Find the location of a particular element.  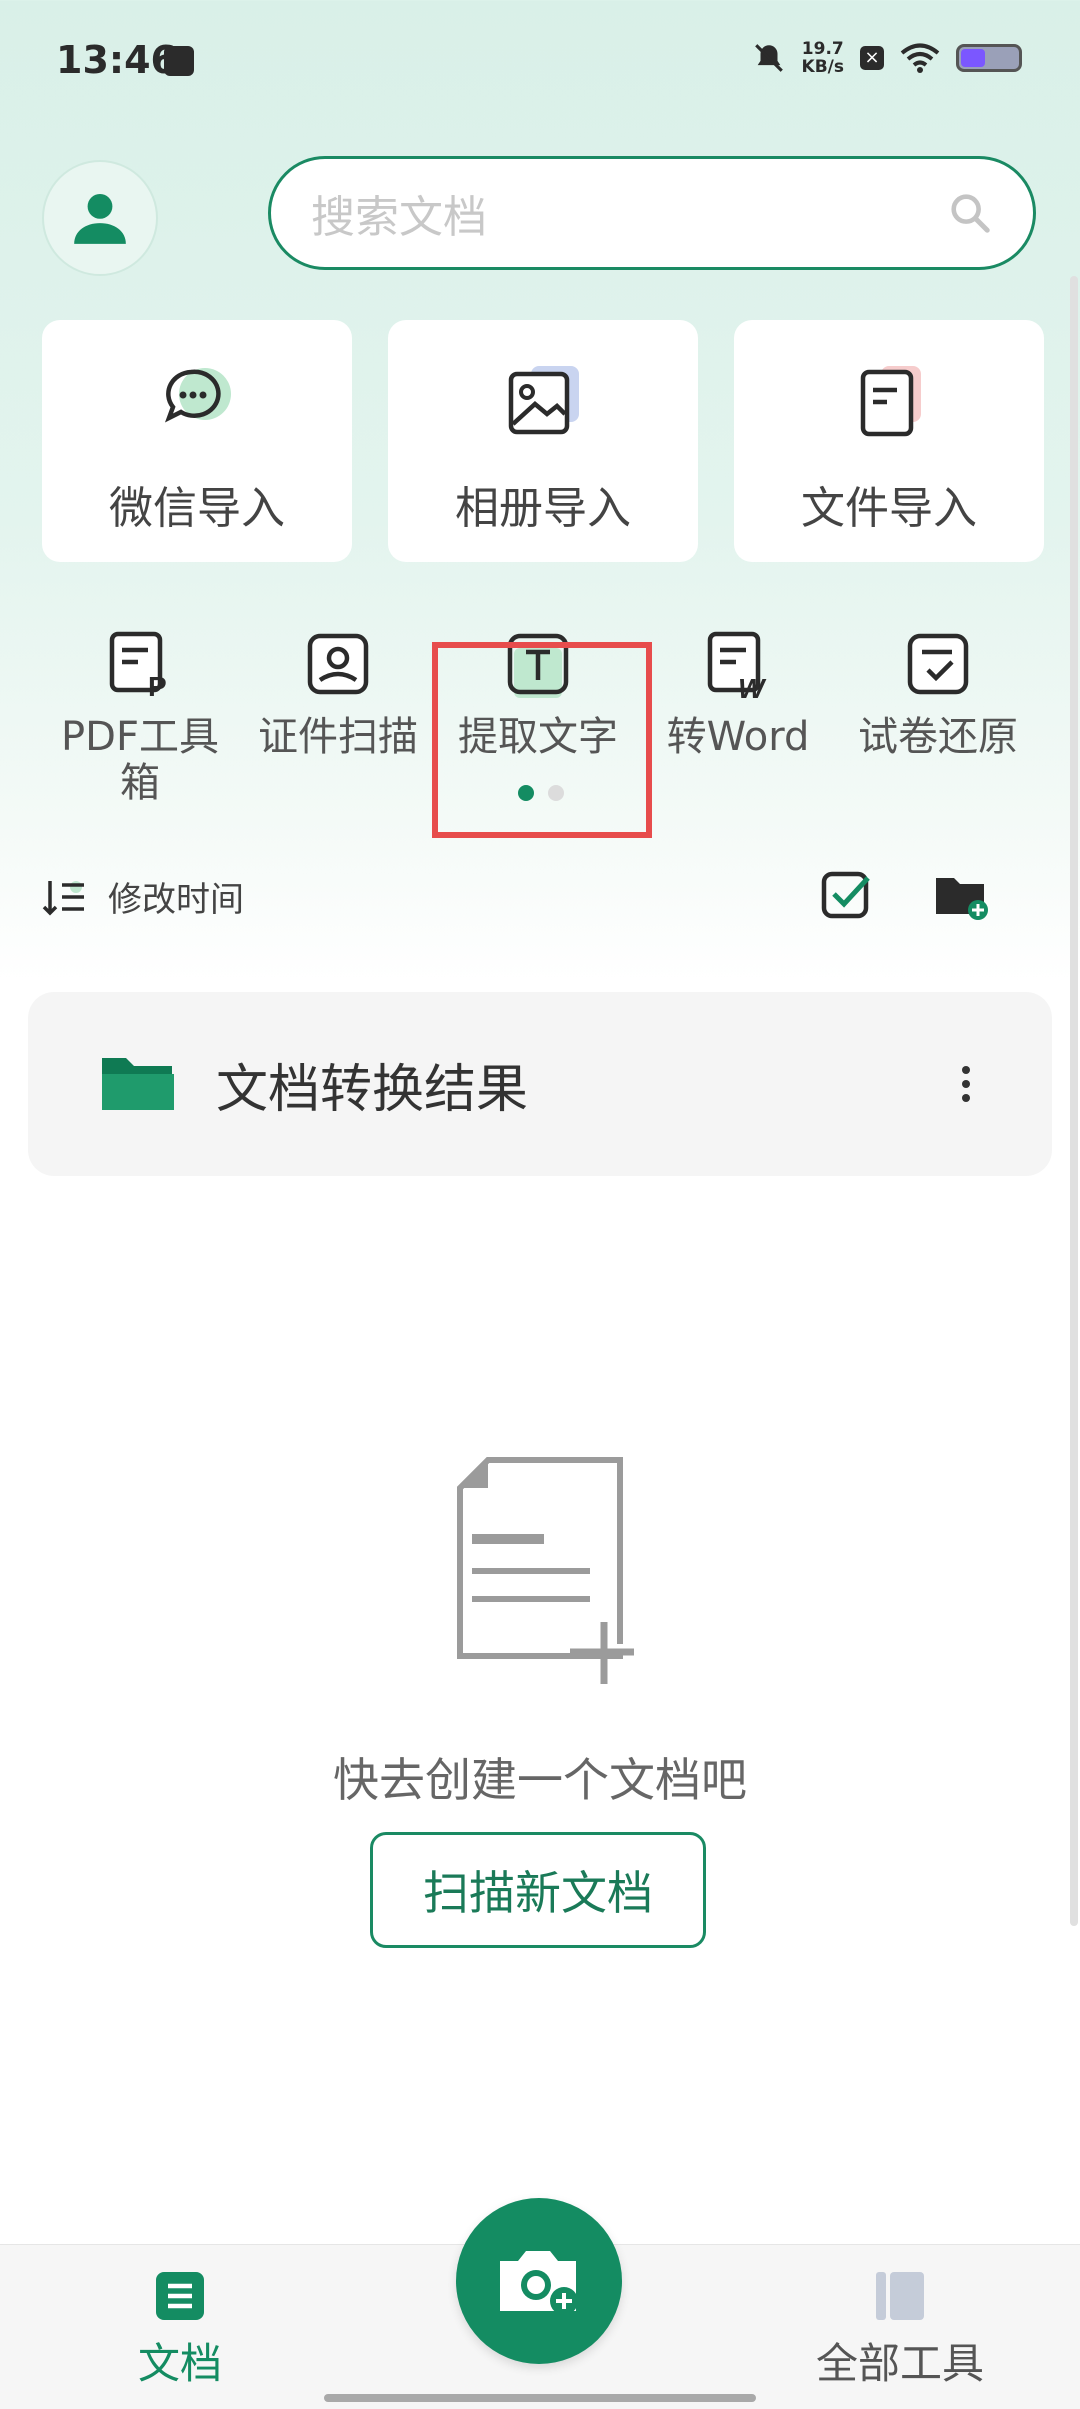

scrollbar is located at coordinates (1074, 1101).